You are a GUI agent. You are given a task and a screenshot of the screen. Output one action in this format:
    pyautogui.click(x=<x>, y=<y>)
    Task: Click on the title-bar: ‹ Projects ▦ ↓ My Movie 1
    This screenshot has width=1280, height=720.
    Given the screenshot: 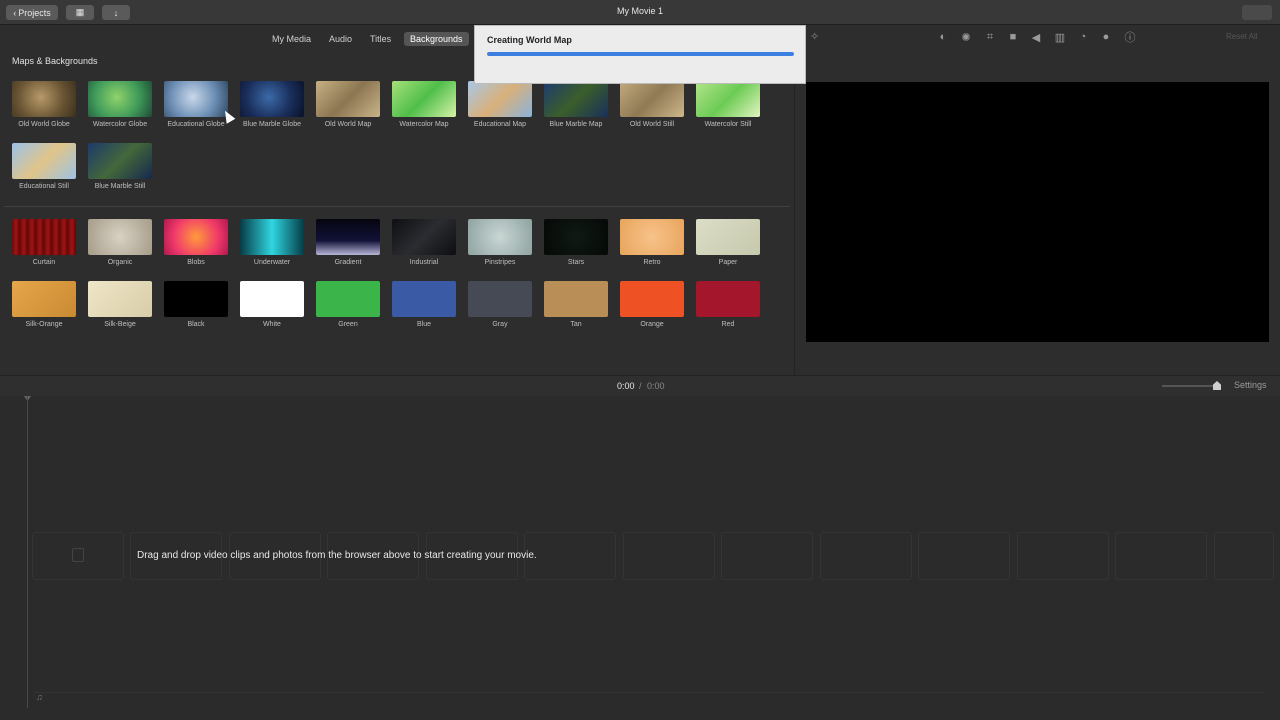 What is the action you would take?
    pyautogui.click(x=640, y=12)
    